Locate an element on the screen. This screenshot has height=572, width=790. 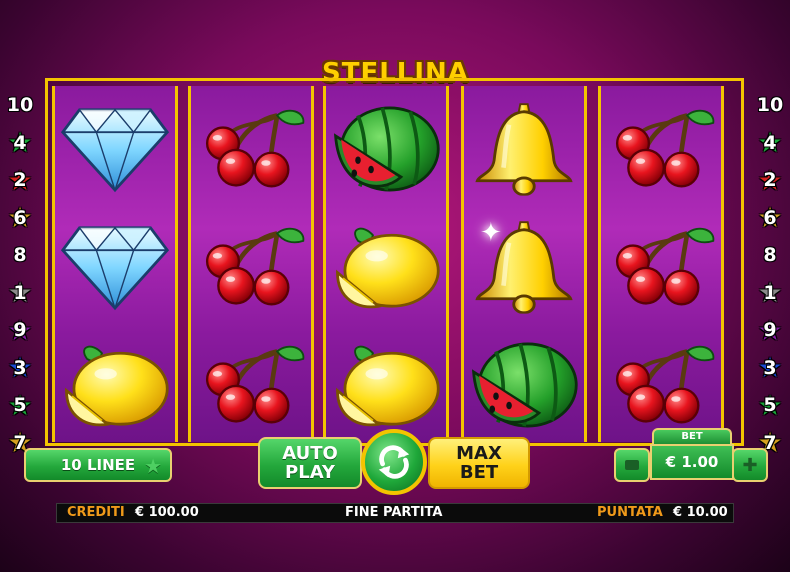
bet-value: € 1.00 is located at coordinates (692, 462).